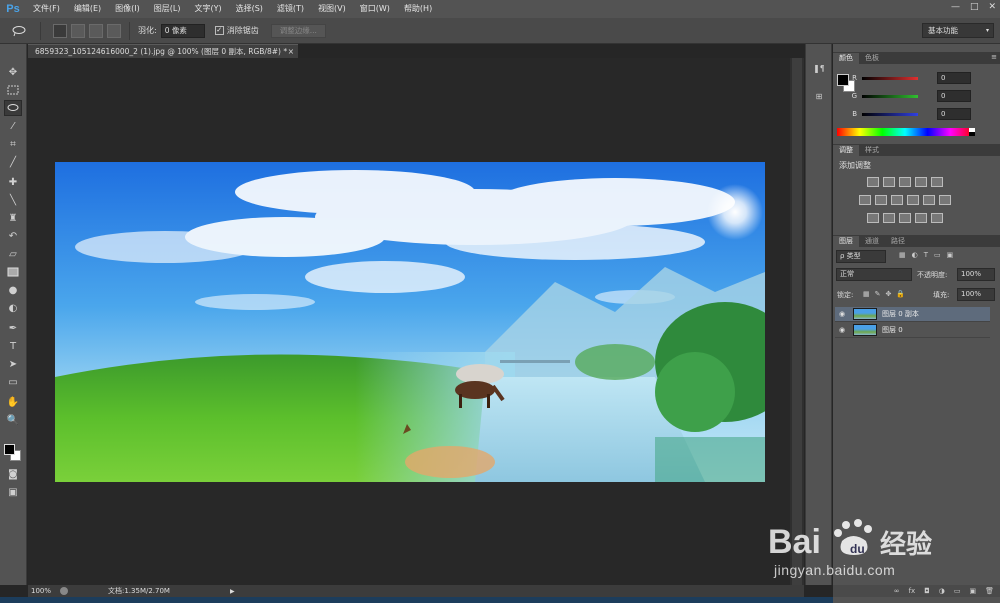 Image resolution: width=1000 pixels, height=603 pixels. Describe the element at coordinates (927, 591) in the screenshot. I see `layer-mask-icon: ◘` at that location.